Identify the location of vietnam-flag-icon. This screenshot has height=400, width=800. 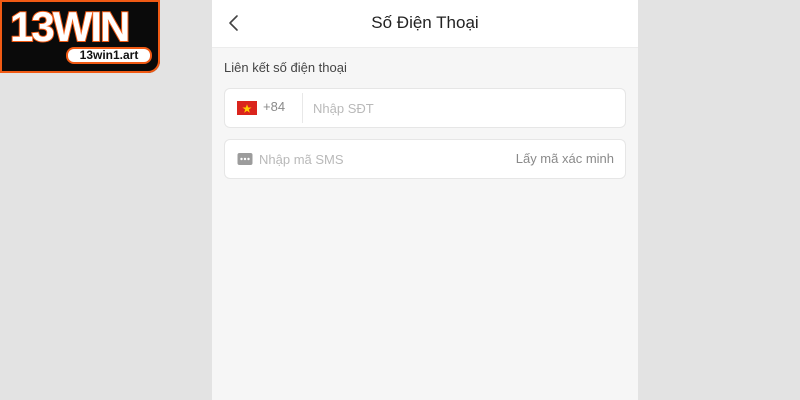
(247, 108).